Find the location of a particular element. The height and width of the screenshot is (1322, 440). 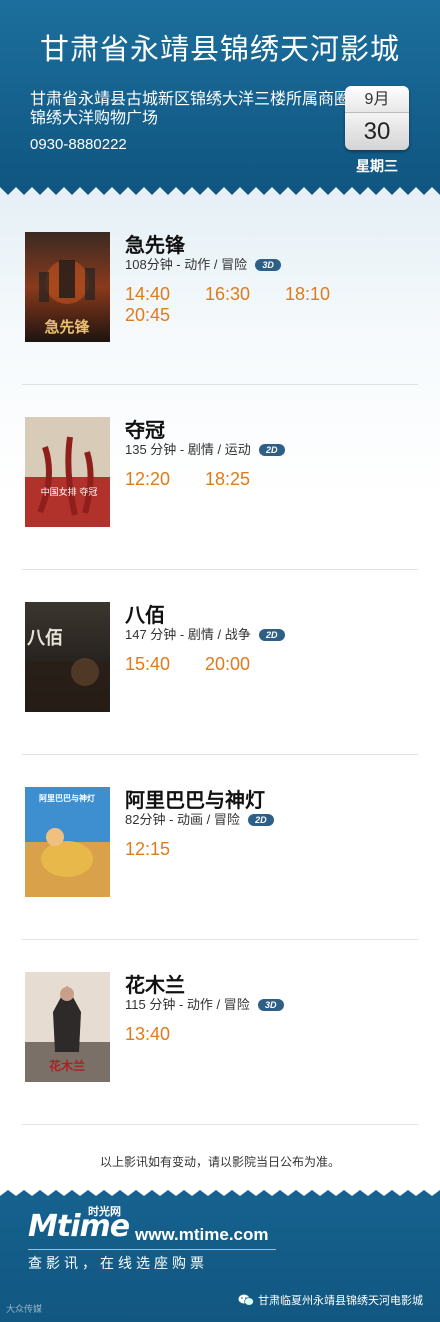

footer-credit: 大众传媒 is located at coordinates (24, 1309).